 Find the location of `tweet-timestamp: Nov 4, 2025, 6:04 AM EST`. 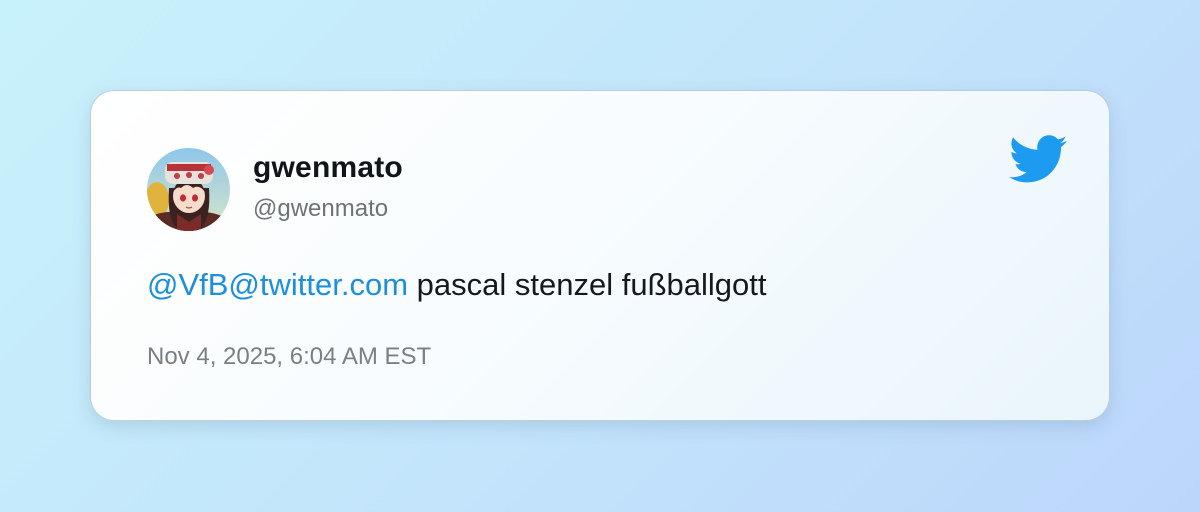

tweet-timestamp: Nov 4, 2025, 6:04 AM EST is located at coordinates (289, 357).